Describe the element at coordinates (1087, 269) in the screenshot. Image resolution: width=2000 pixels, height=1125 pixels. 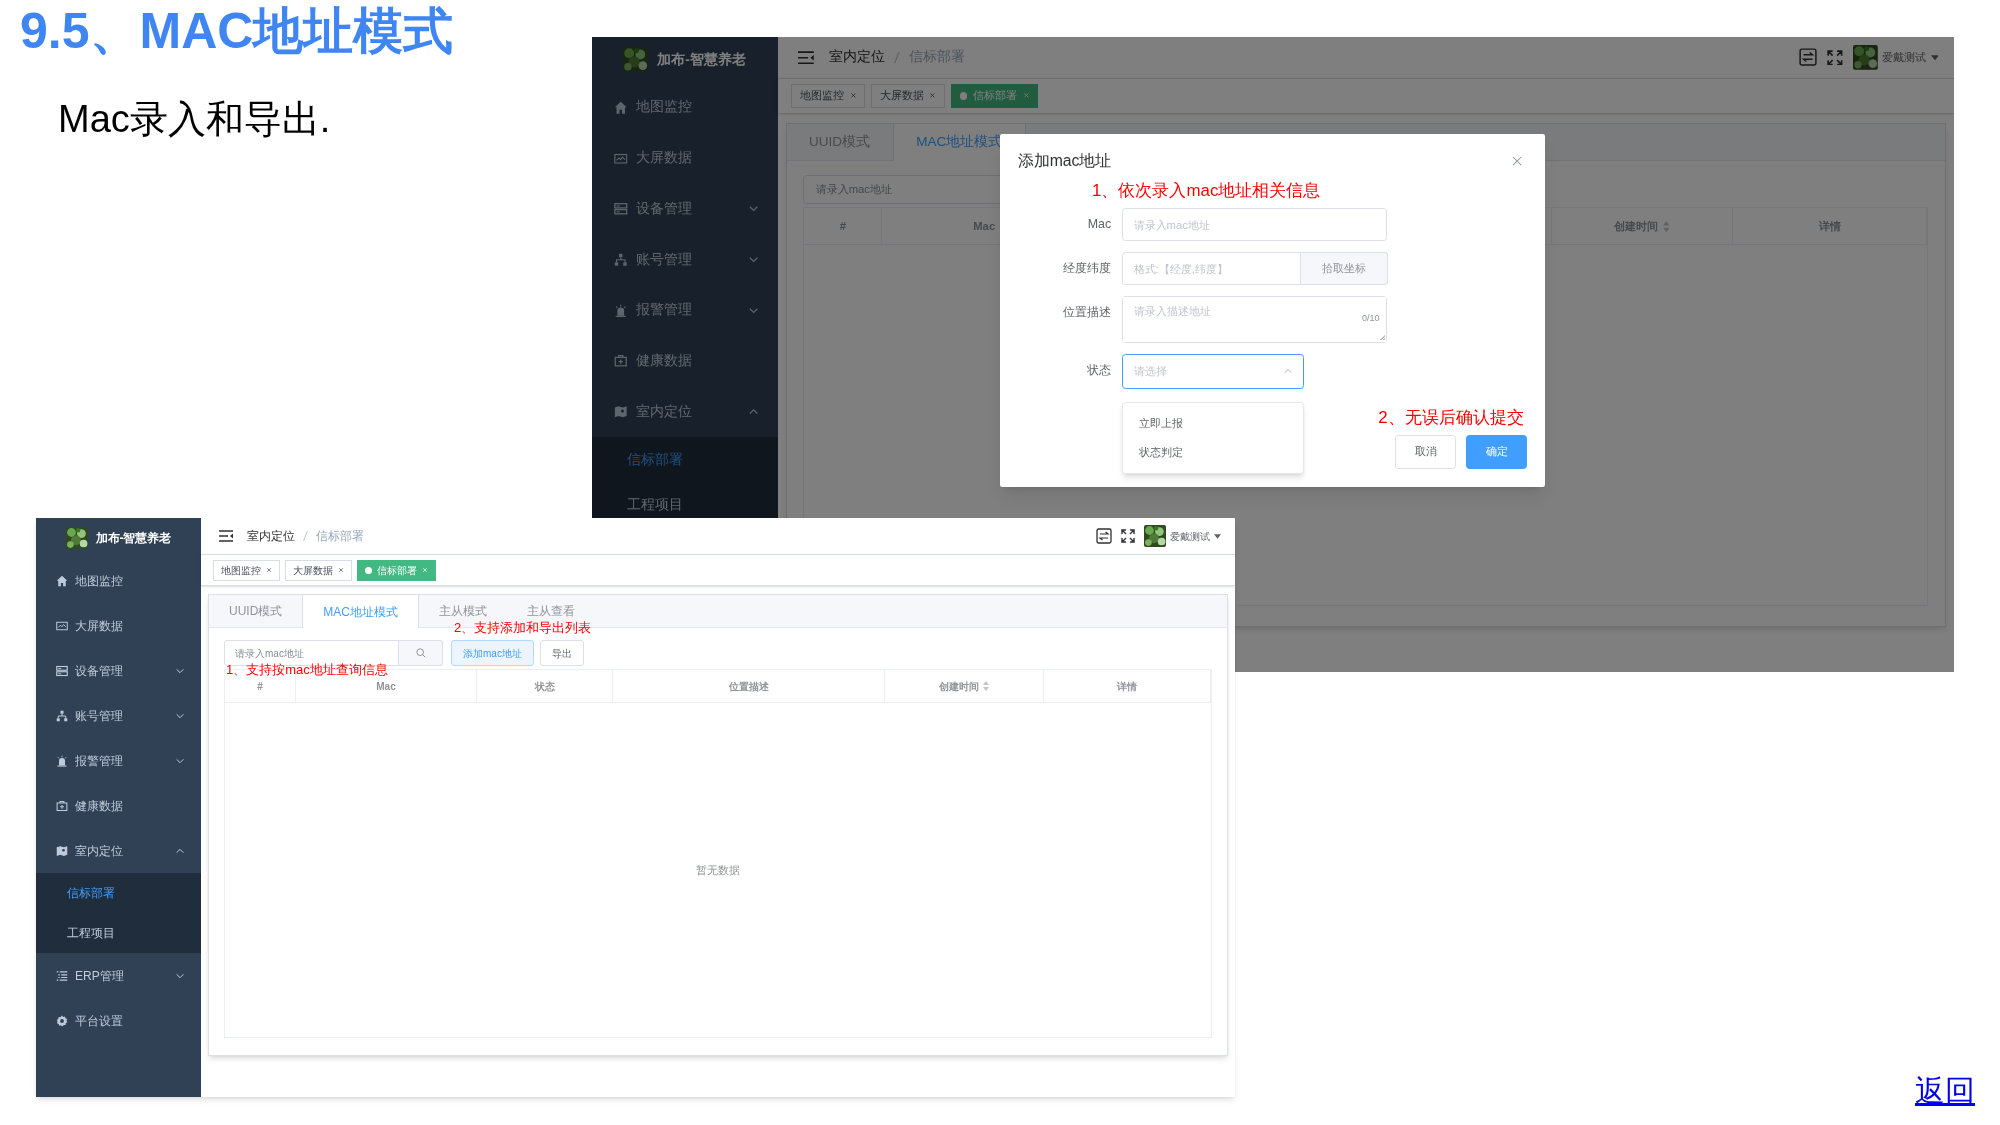
I see `field-label: 经度纬度` at that location.